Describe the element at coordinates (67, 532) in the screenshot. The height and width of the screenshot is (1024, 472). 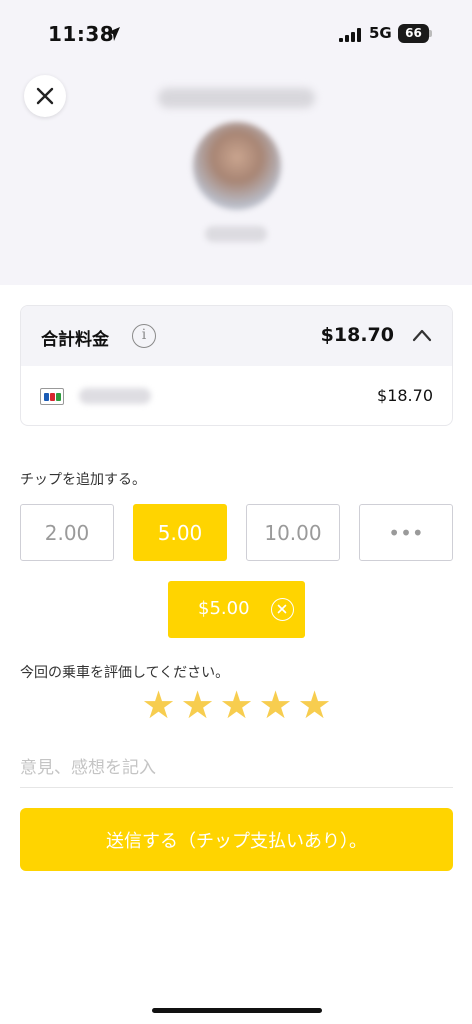
I see `tip-option-1: 2.00` at that location.